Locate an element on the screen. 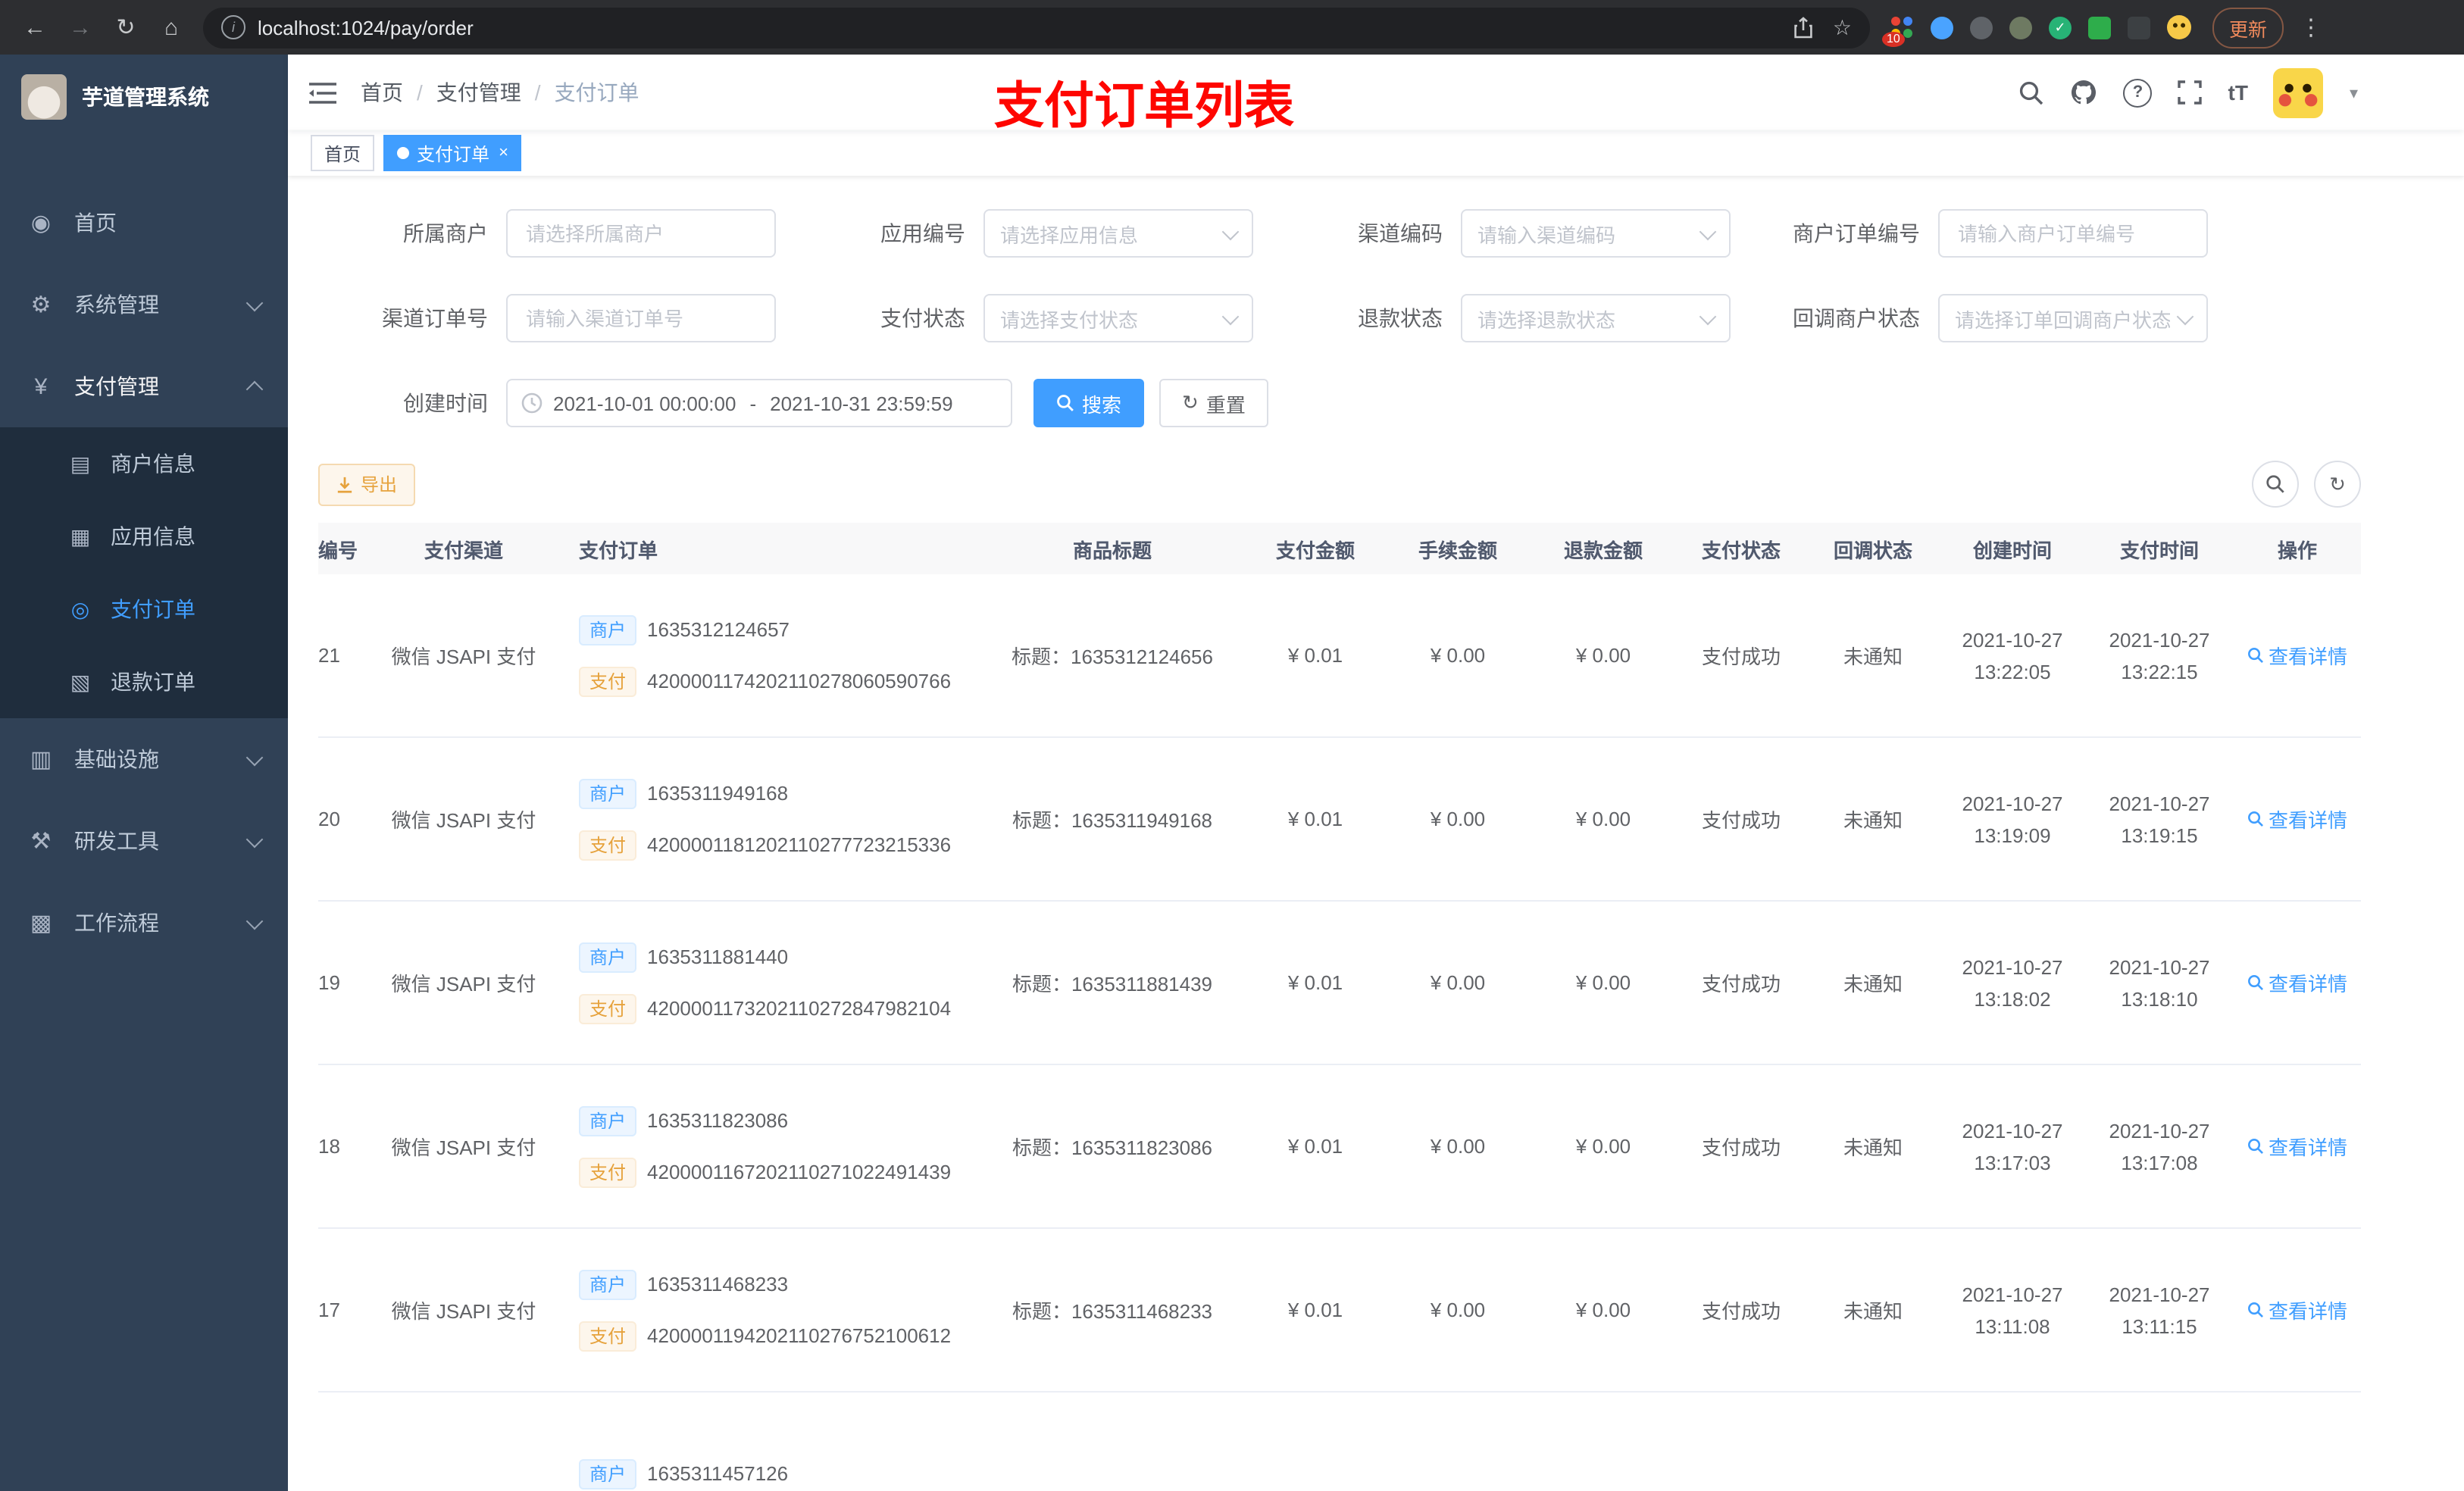 Image resolution: width=2464 pixels, height=1491 pixels. toggle-search-button is located at coordinates (2275, 484).